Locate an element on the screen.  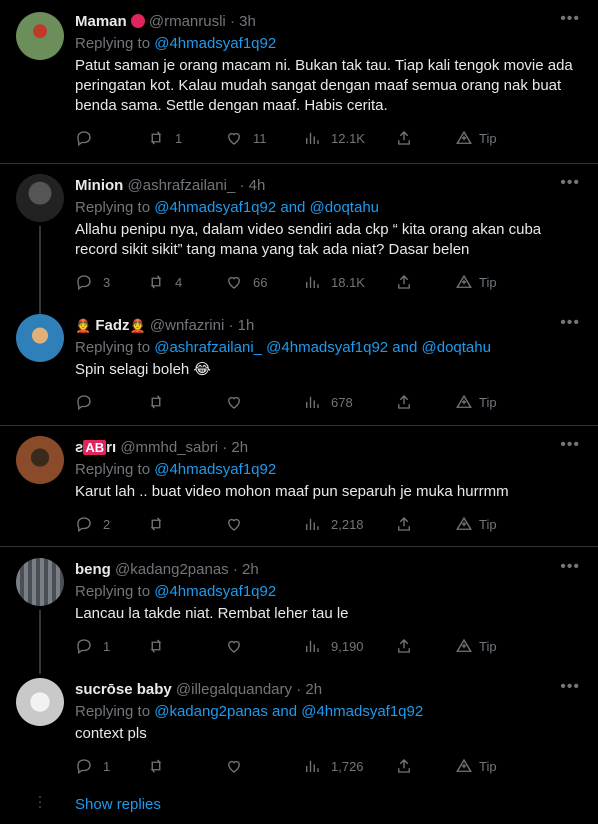
display-name: Maman is located at coordinates (101, 21).